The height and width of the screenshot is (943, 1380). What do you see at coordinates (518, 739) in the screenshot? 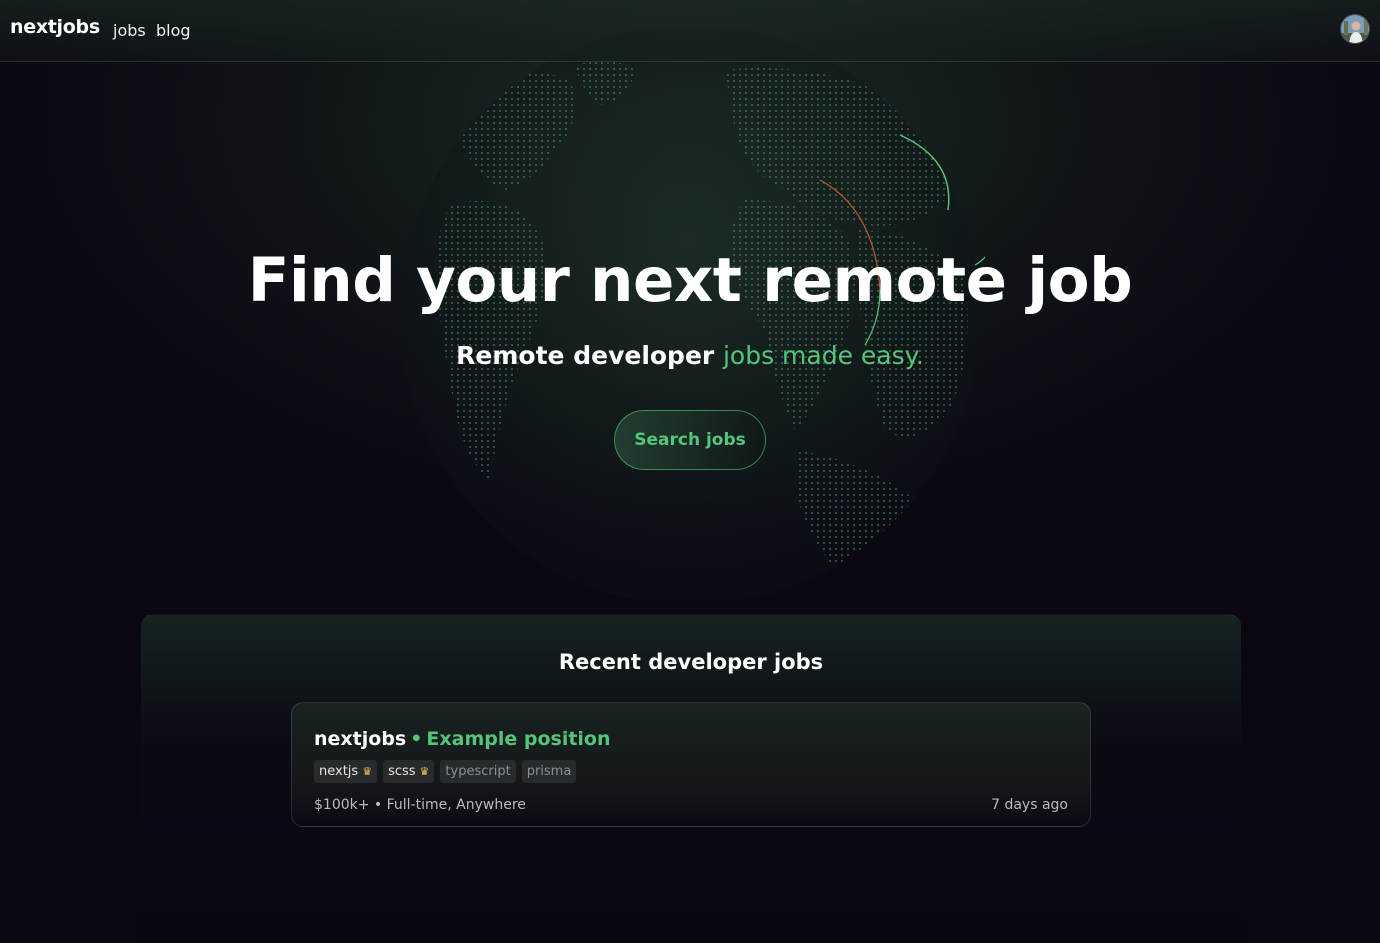
I see `job-position: Example position` at bounding box center [518, 739].